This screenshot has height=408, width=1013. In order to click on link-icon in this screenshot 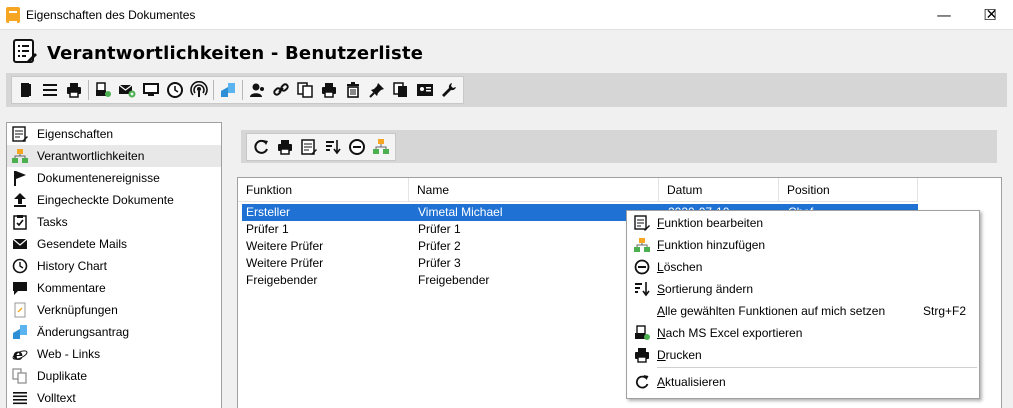, I will do `click(281, 90)`.